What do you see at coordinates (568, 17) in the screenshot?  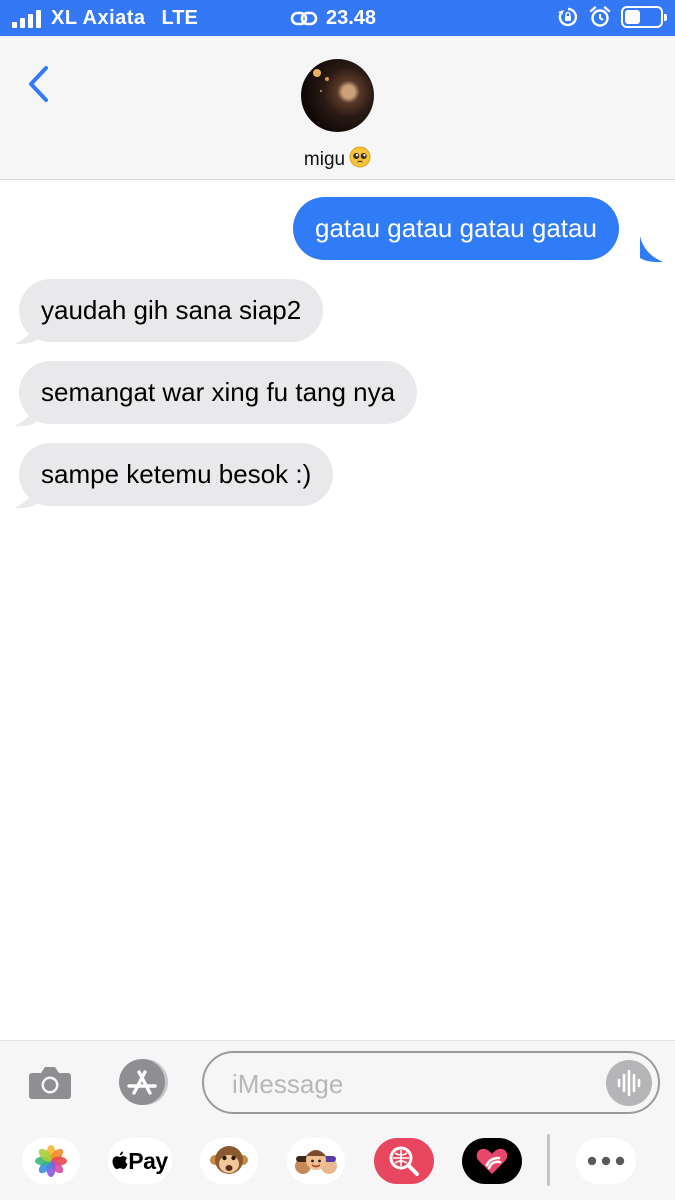 I see `orientation-lock-icon` at bounding box center [568, 17].